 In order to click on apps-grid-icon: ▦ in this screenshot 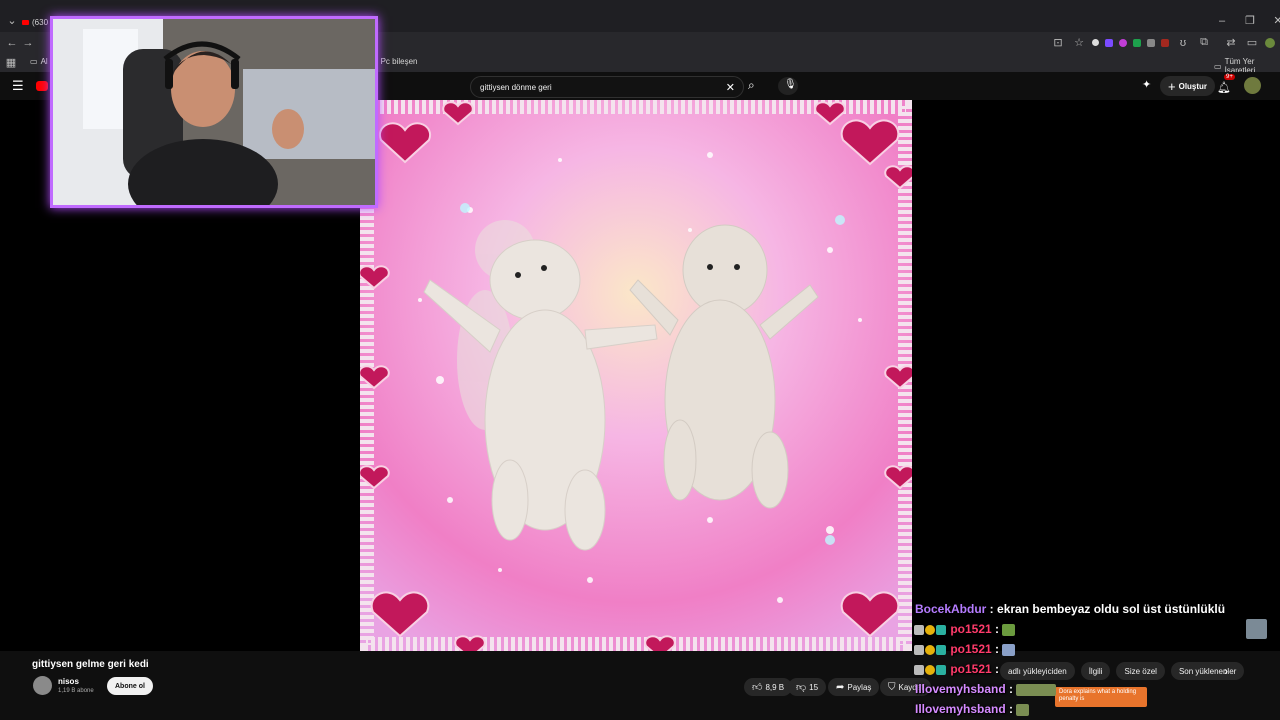, I will do `click(11, 62)`.